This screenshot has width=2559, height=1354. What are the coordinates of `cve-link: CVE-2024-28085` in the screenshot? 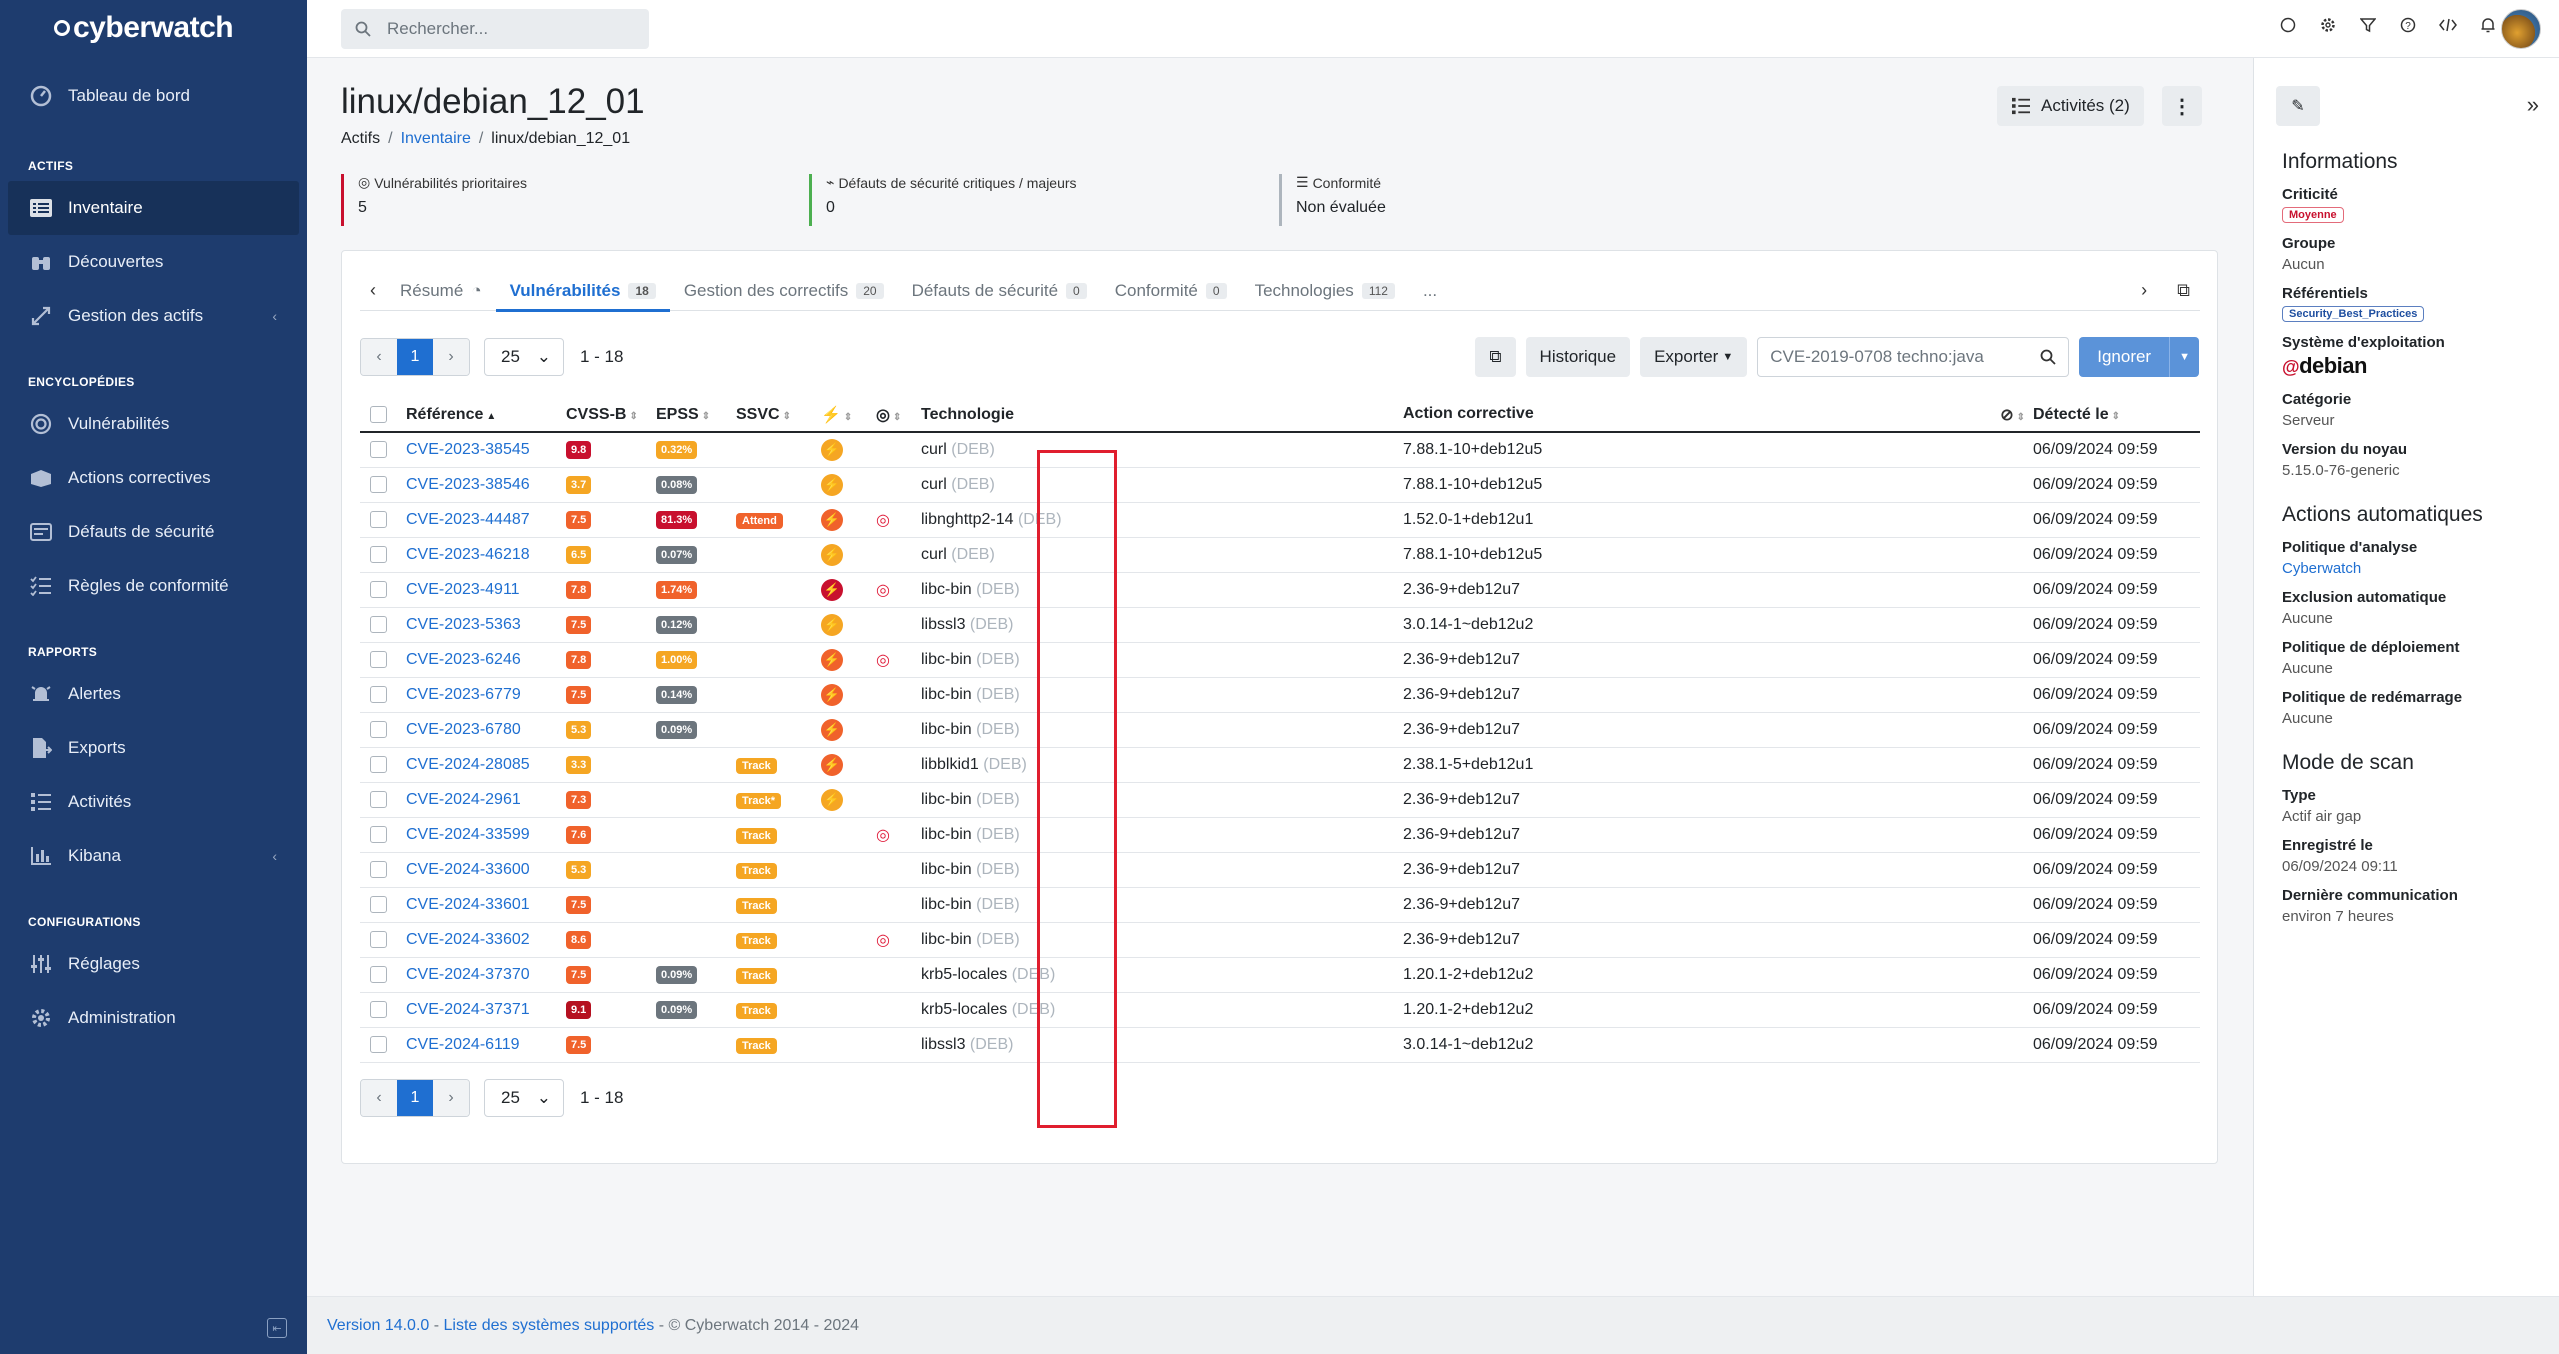 It's located at (468, 764).